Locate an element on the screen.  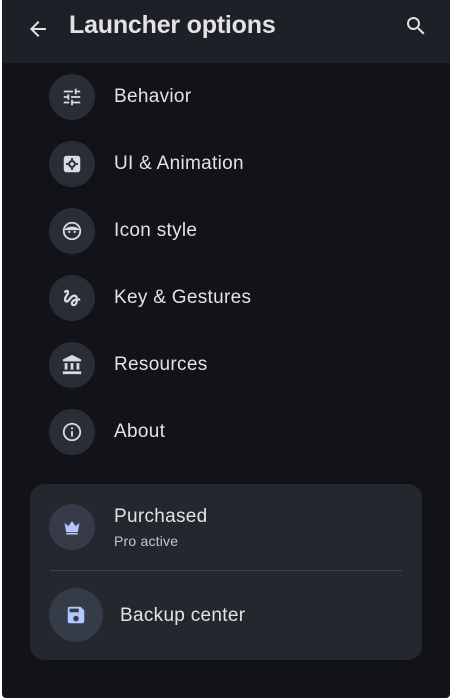
arrow-back-icon is located at coordinates (38, 29).